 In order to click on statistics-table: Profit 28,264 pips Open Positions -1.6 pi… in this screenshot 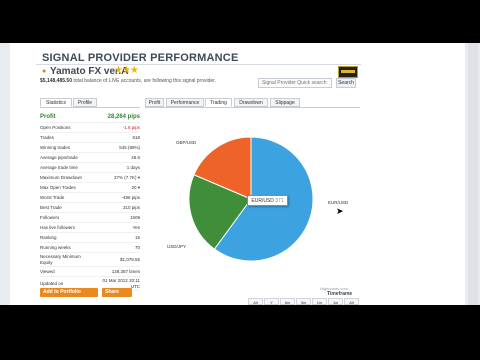, I will do `click(90, 202)`.